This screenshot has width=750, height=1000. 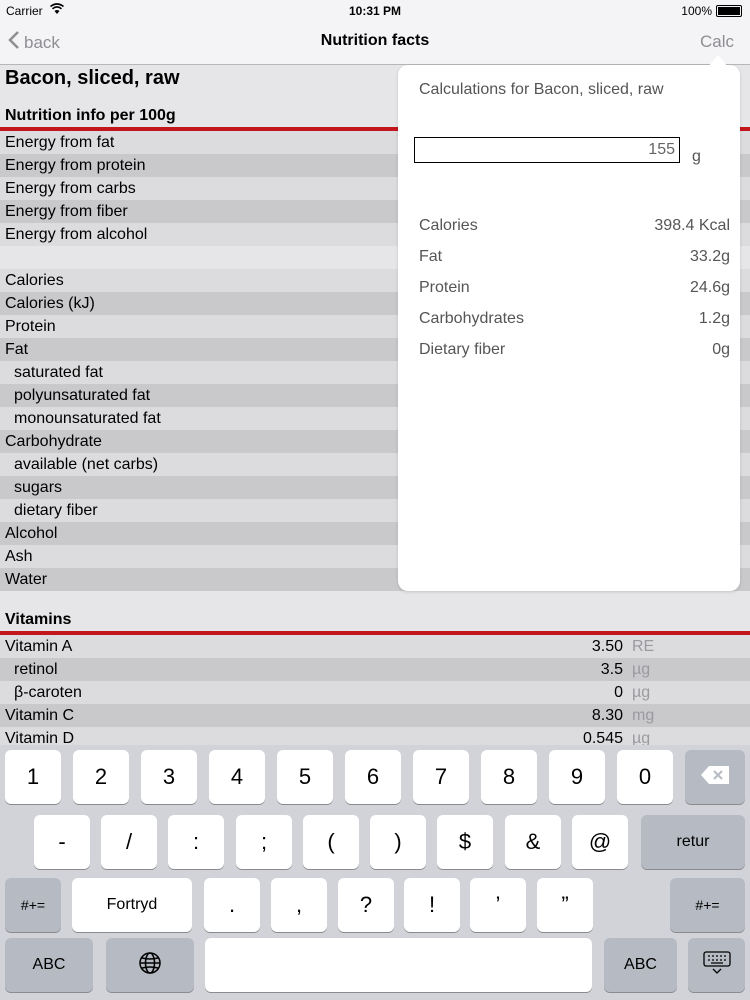 What do you see at coordinates (196, 842) in the screenshot?
I see `key-colon: :` at bounding box center [196, 842].